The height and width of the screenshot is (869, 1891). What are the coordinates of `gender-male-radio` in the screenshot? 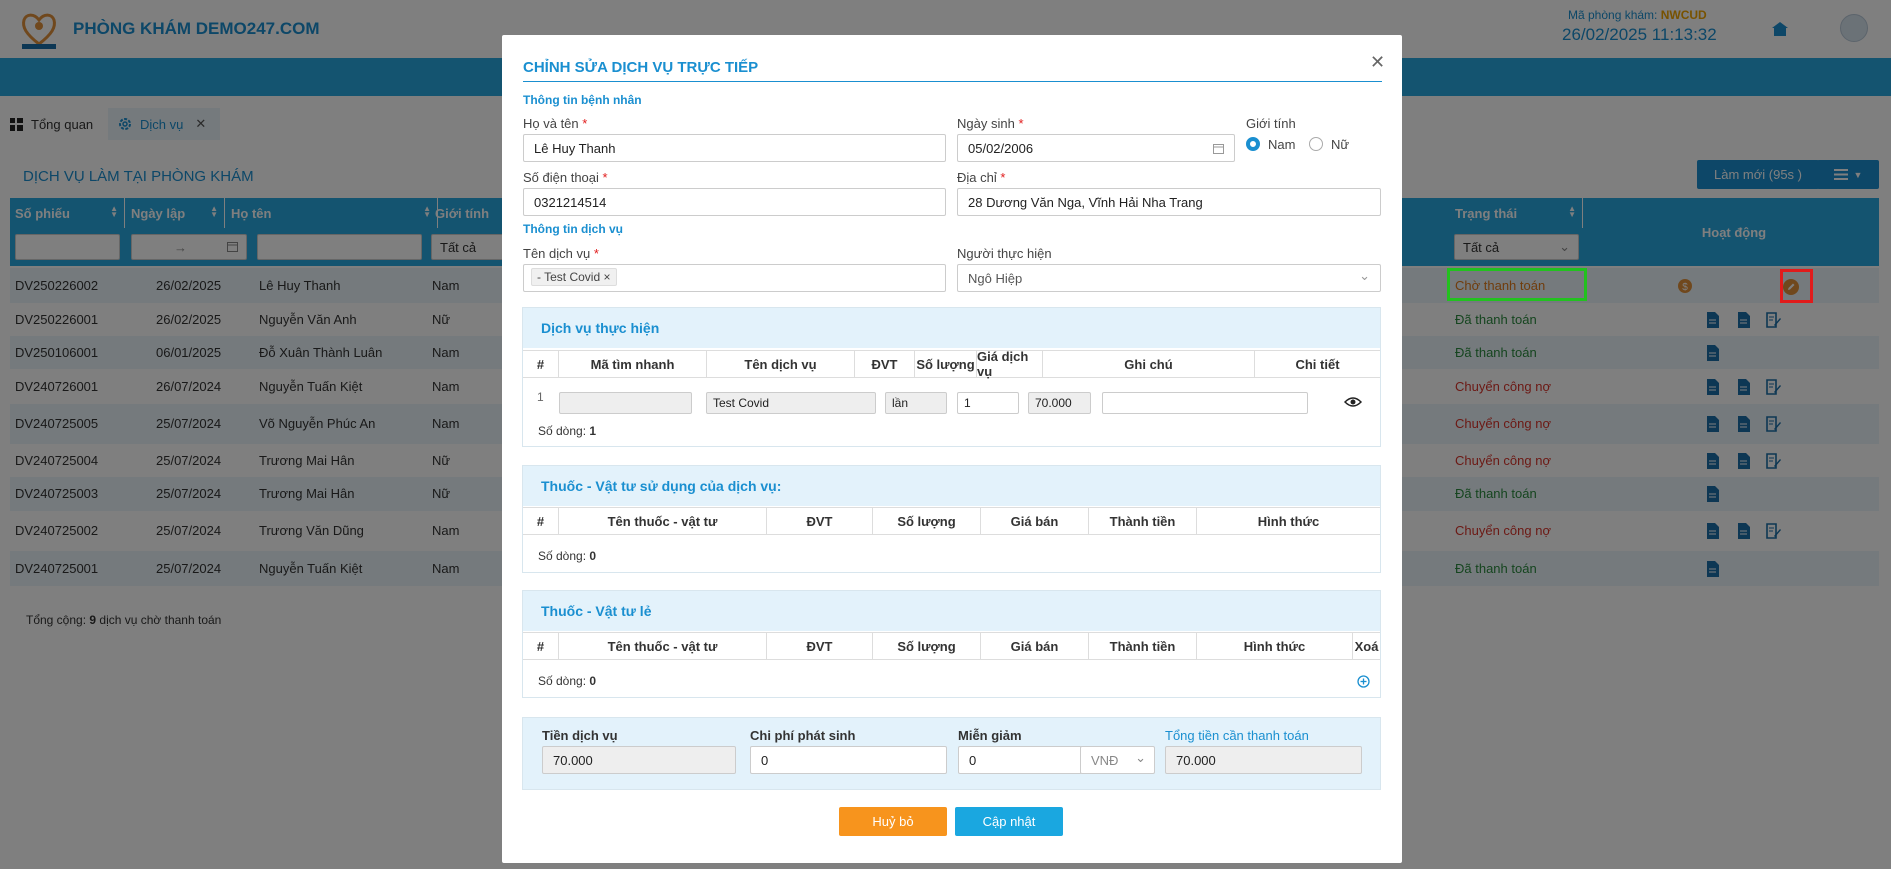 It's located at (1253, 144).